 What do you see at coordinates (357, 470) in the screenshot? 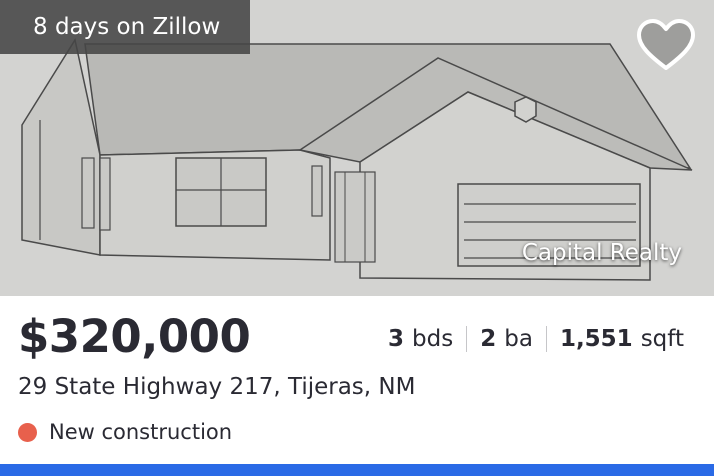
I see `card-bottom-accent-bar` at bounding box center [357, 470].